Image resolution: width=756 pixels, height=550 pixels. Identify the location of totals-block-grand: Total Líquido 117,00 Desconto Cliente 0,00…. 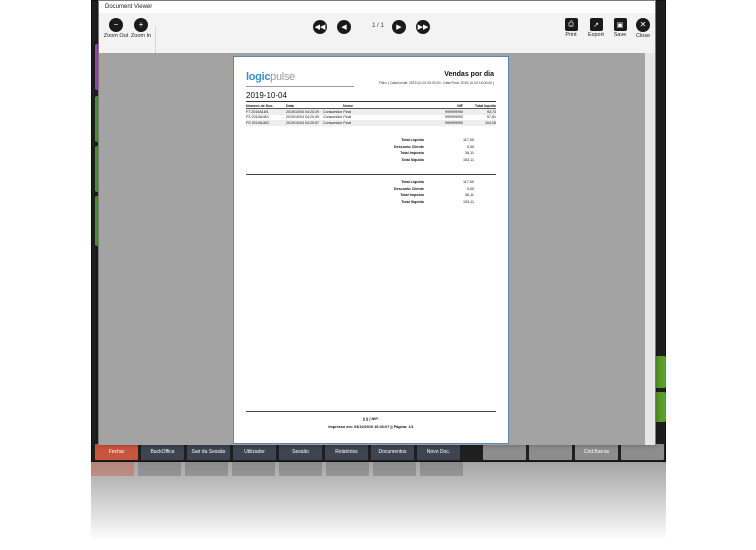
(433, 192).